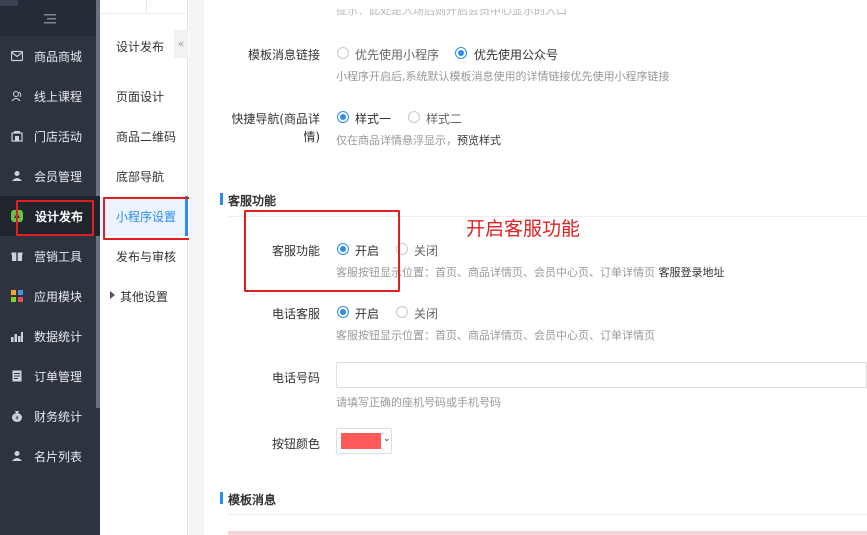 The width and height of the screenshot is (867, 535). Describe the element at coordinates (275, 119) in the screenshot. I see `quick-nav-label-line1: 快捷导航(商品详` at that location.